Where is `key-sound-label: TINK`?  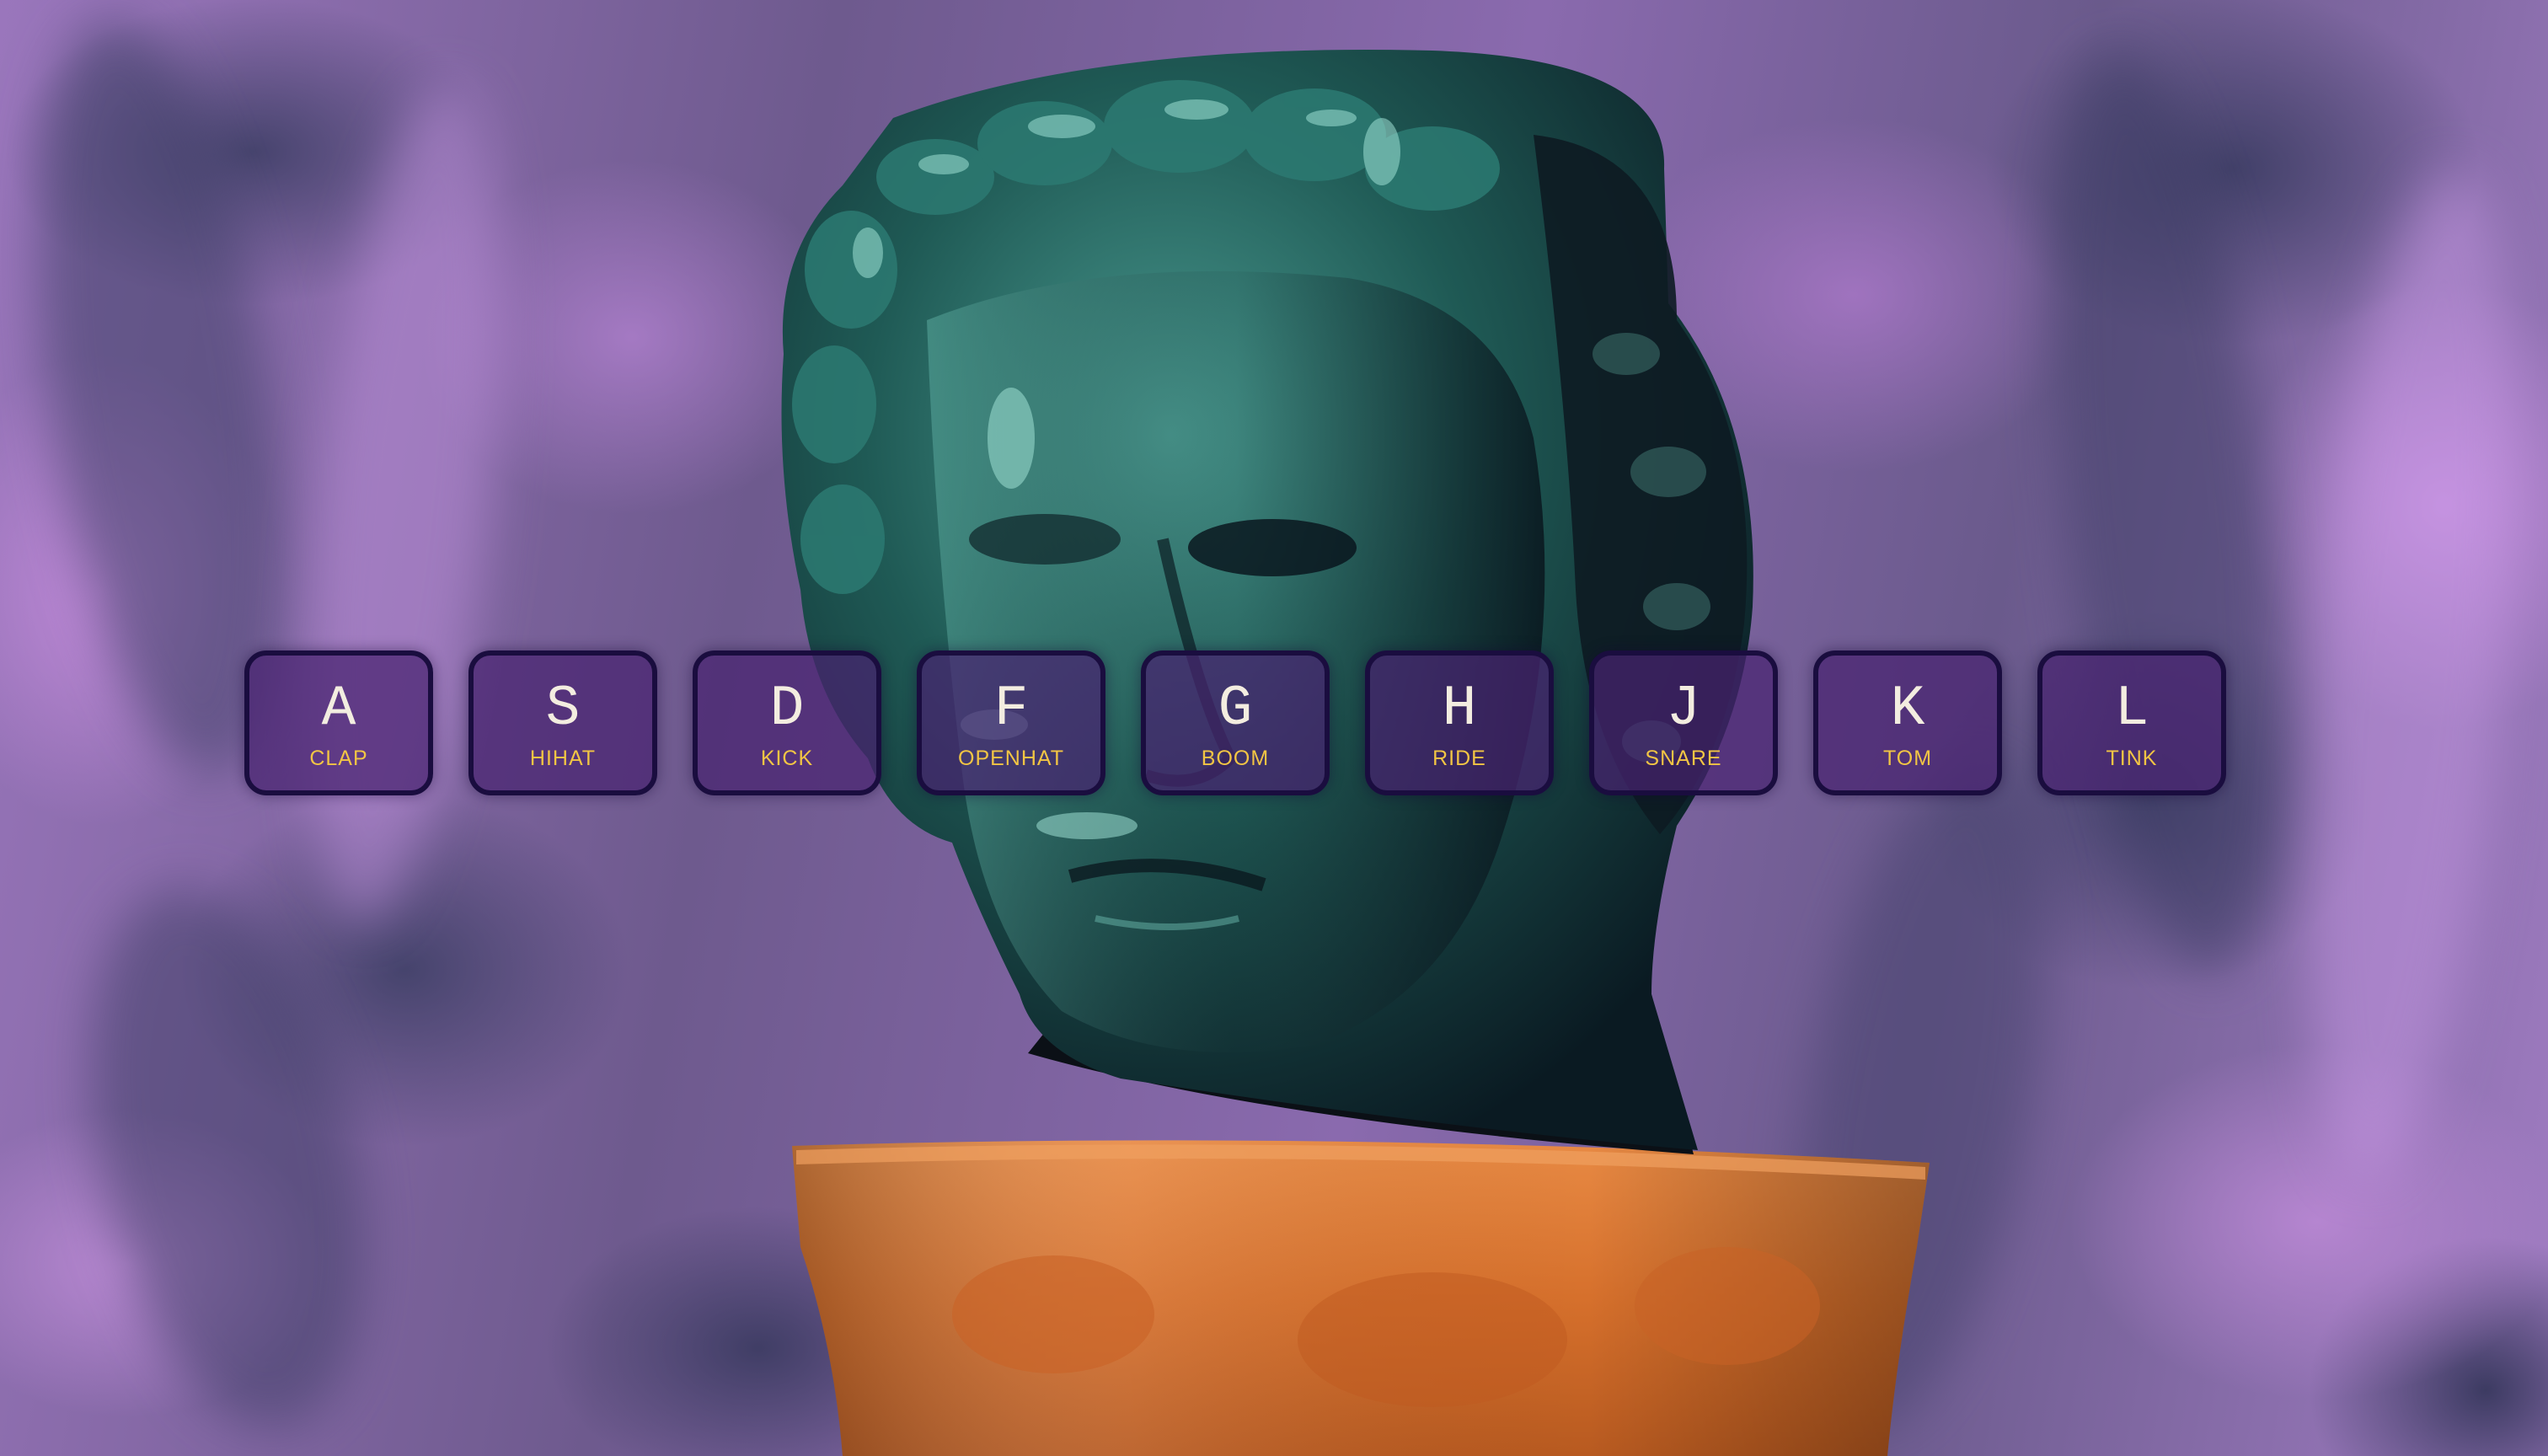
key-sound-label: TINK is located at coordinates (2132, 758).